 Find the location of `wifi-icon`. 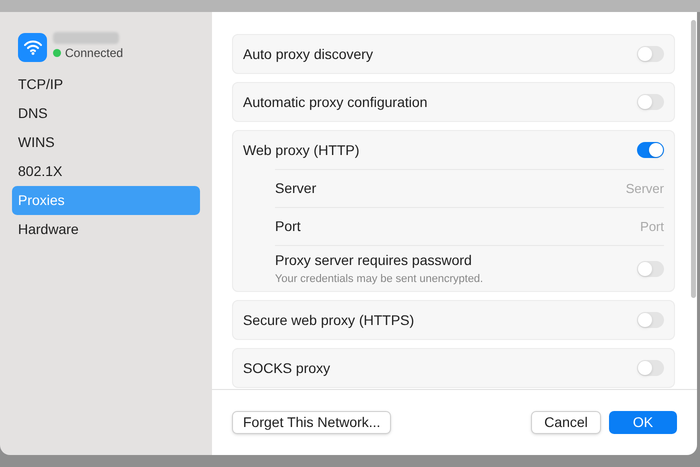

wifi-icon is located at coordinates (32, 47).